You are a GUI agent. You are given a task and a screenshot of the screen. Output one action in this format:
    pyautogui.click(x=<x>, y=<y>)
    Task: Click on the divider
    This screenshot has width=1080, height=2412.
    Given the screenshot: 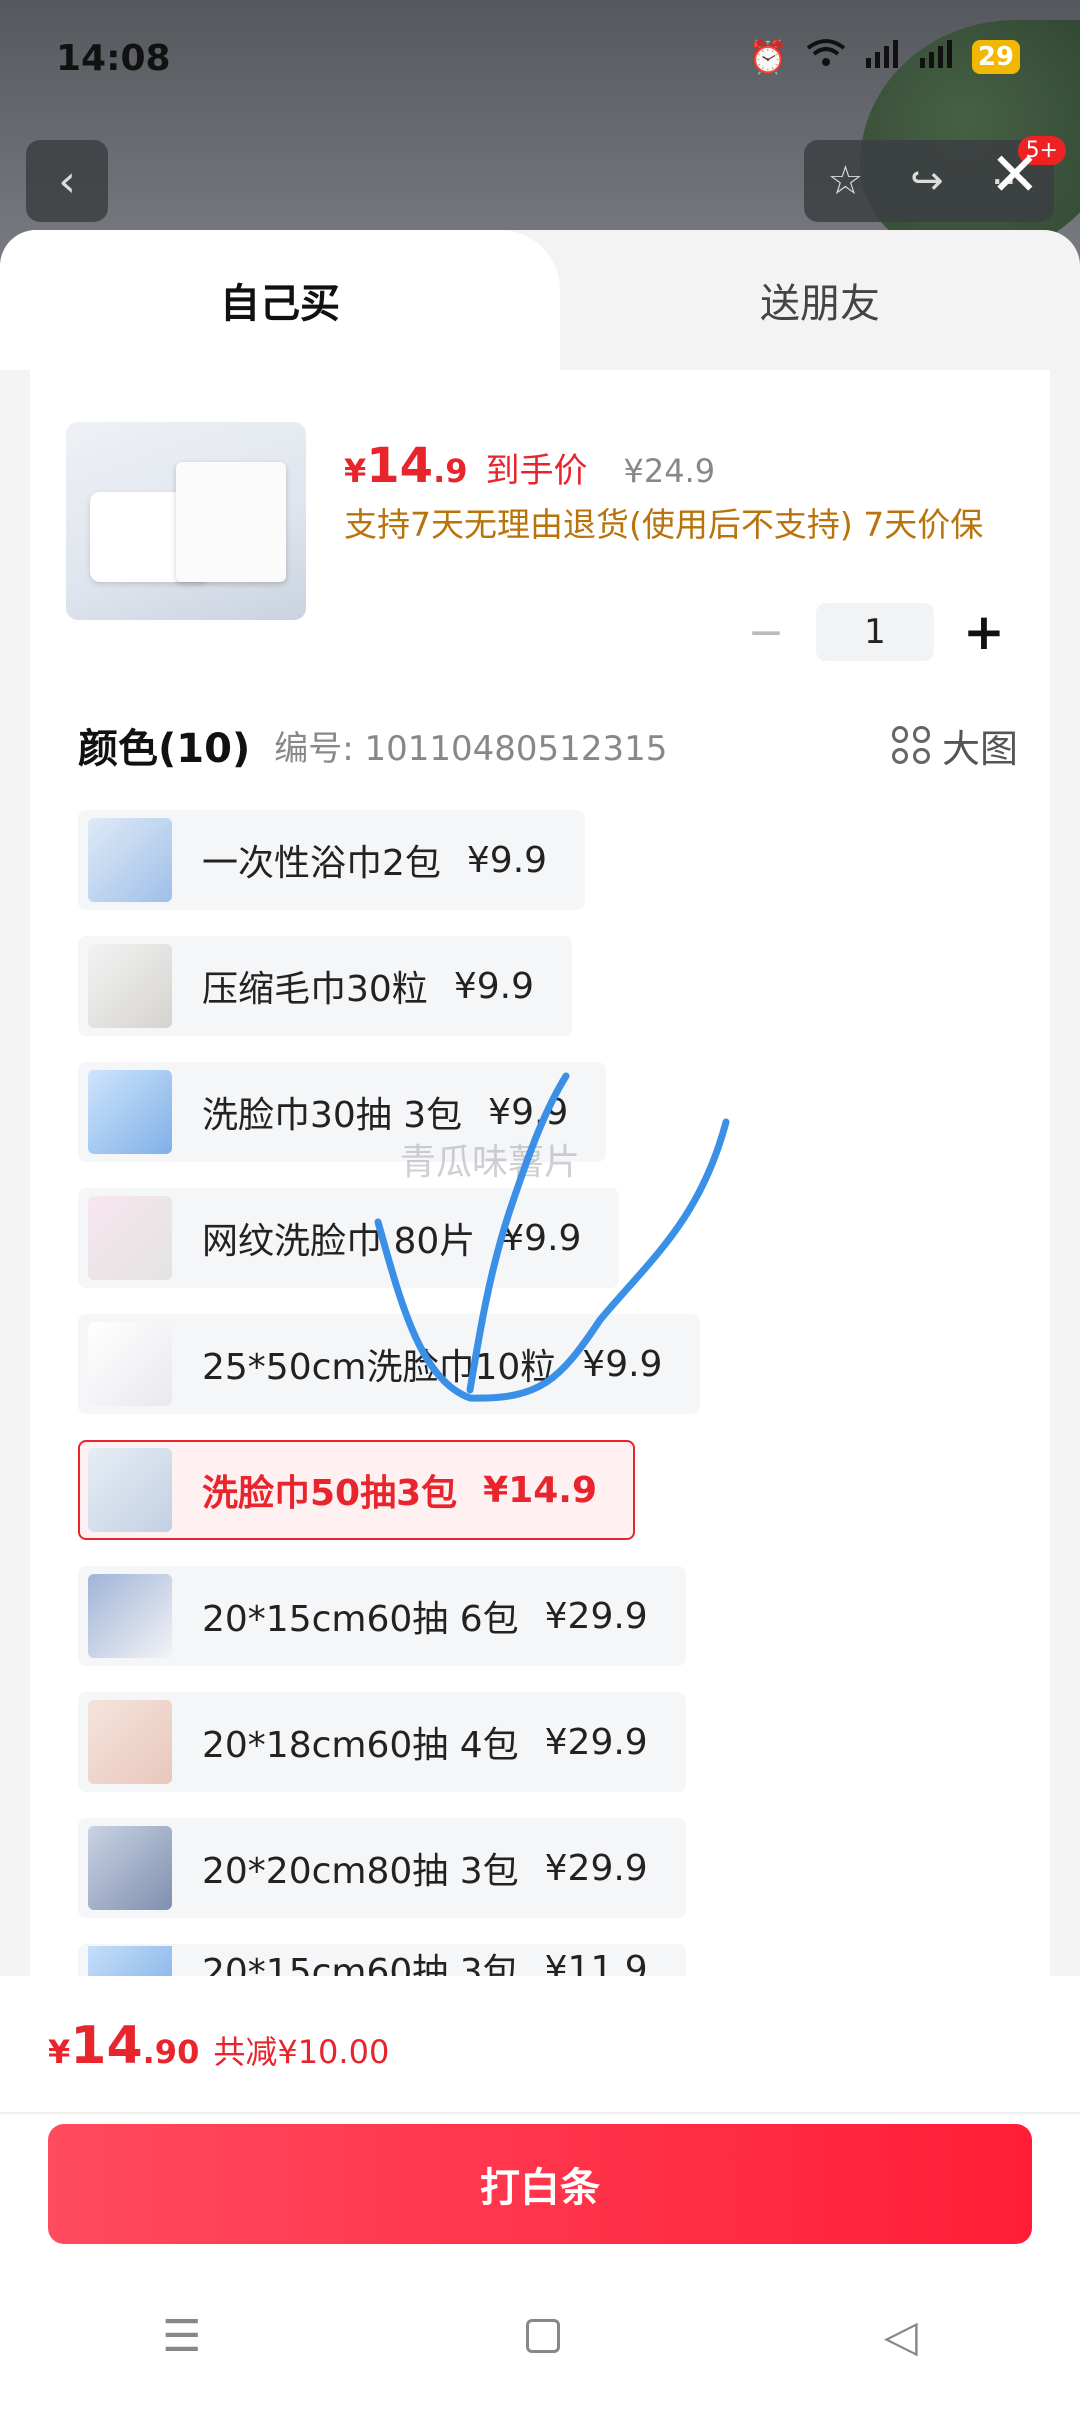 What is the action you would take?
    pyautogui.click(x=540, y=2113)
    